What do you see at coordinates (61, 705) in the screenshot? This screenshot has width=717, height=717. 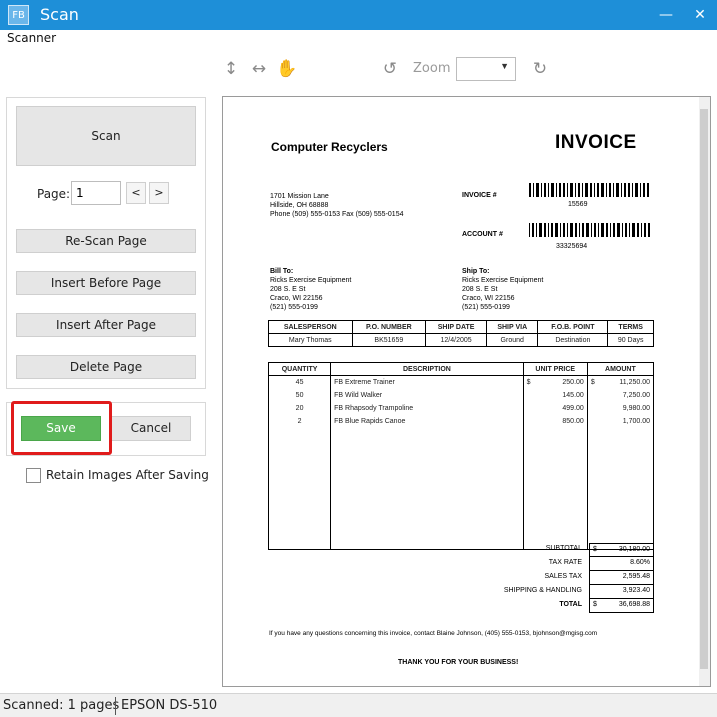 I see `scanned-count-status: Scanned: 1 pages` at bounding box center [61, 705].